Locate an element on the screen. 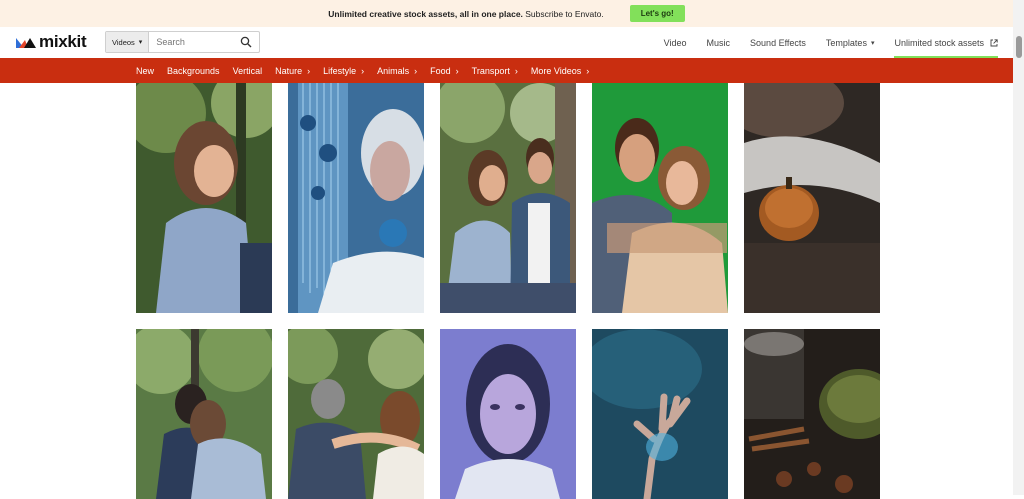  category-more-videos: More Videos › is located at coordinates (560, 71).